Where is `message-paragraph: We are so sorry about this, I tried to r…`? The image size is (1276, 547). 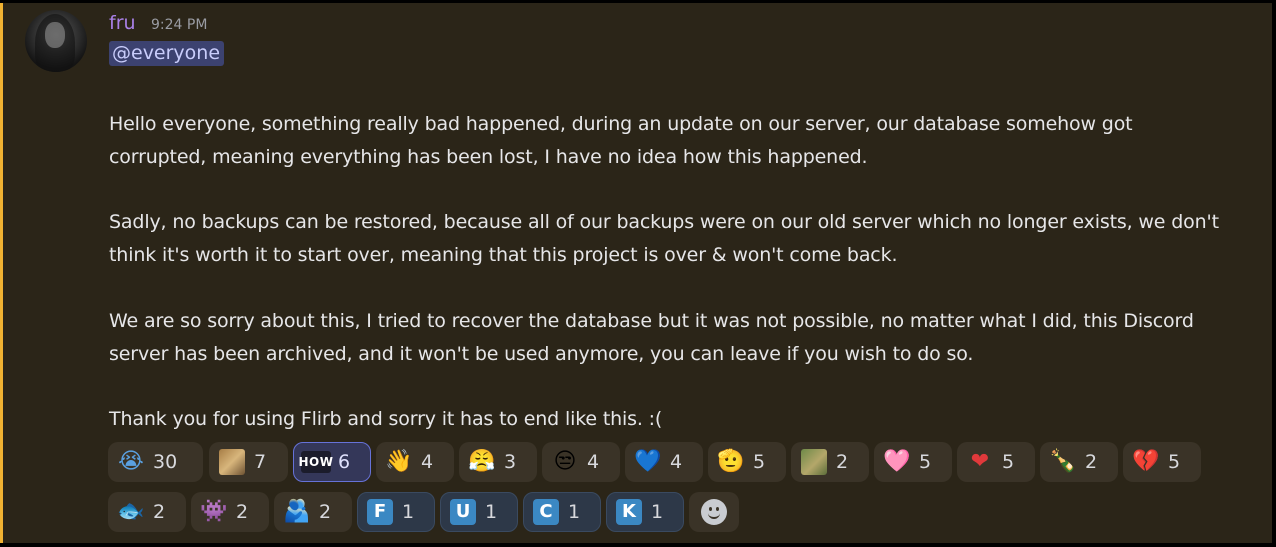 message-paragraph: We are so sorry about this, I tried to r… is located at coordinates (651, 337).